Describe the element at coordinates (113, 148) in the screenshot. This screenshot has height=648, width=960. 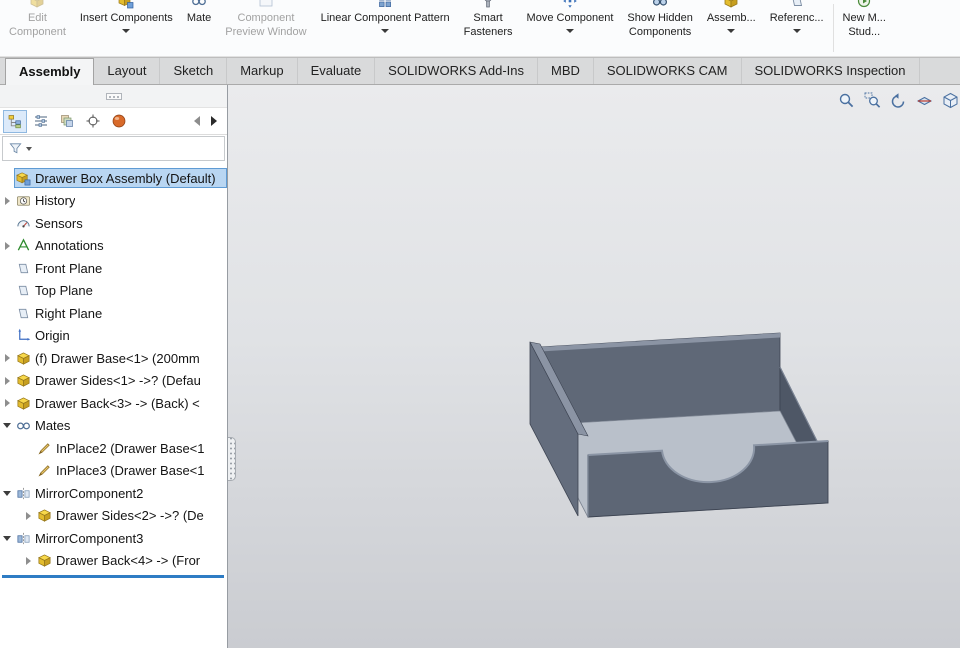
I see `tree-filter-input` at that location.